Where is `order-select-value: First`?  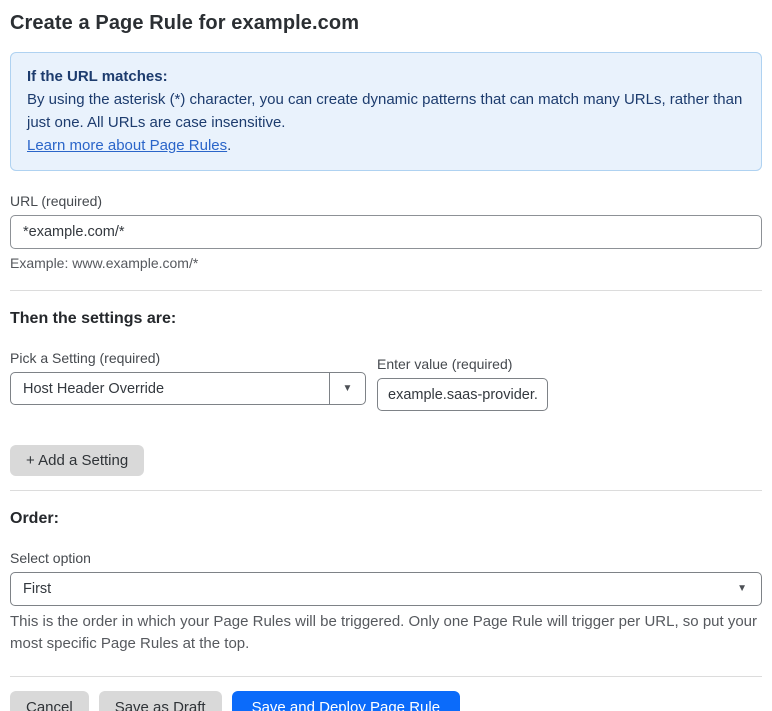 order-select-value: First is located at coordinates (37, 589).